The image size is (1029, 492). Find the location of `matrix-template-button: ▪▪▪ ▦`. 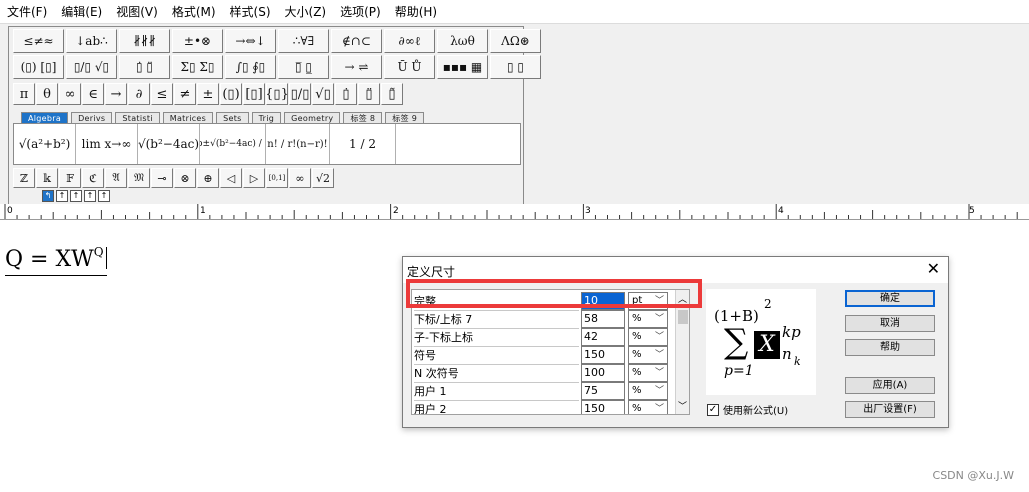

matrix-template-button: ▪▪▪ ▦ is located at coordinates (462, 67).